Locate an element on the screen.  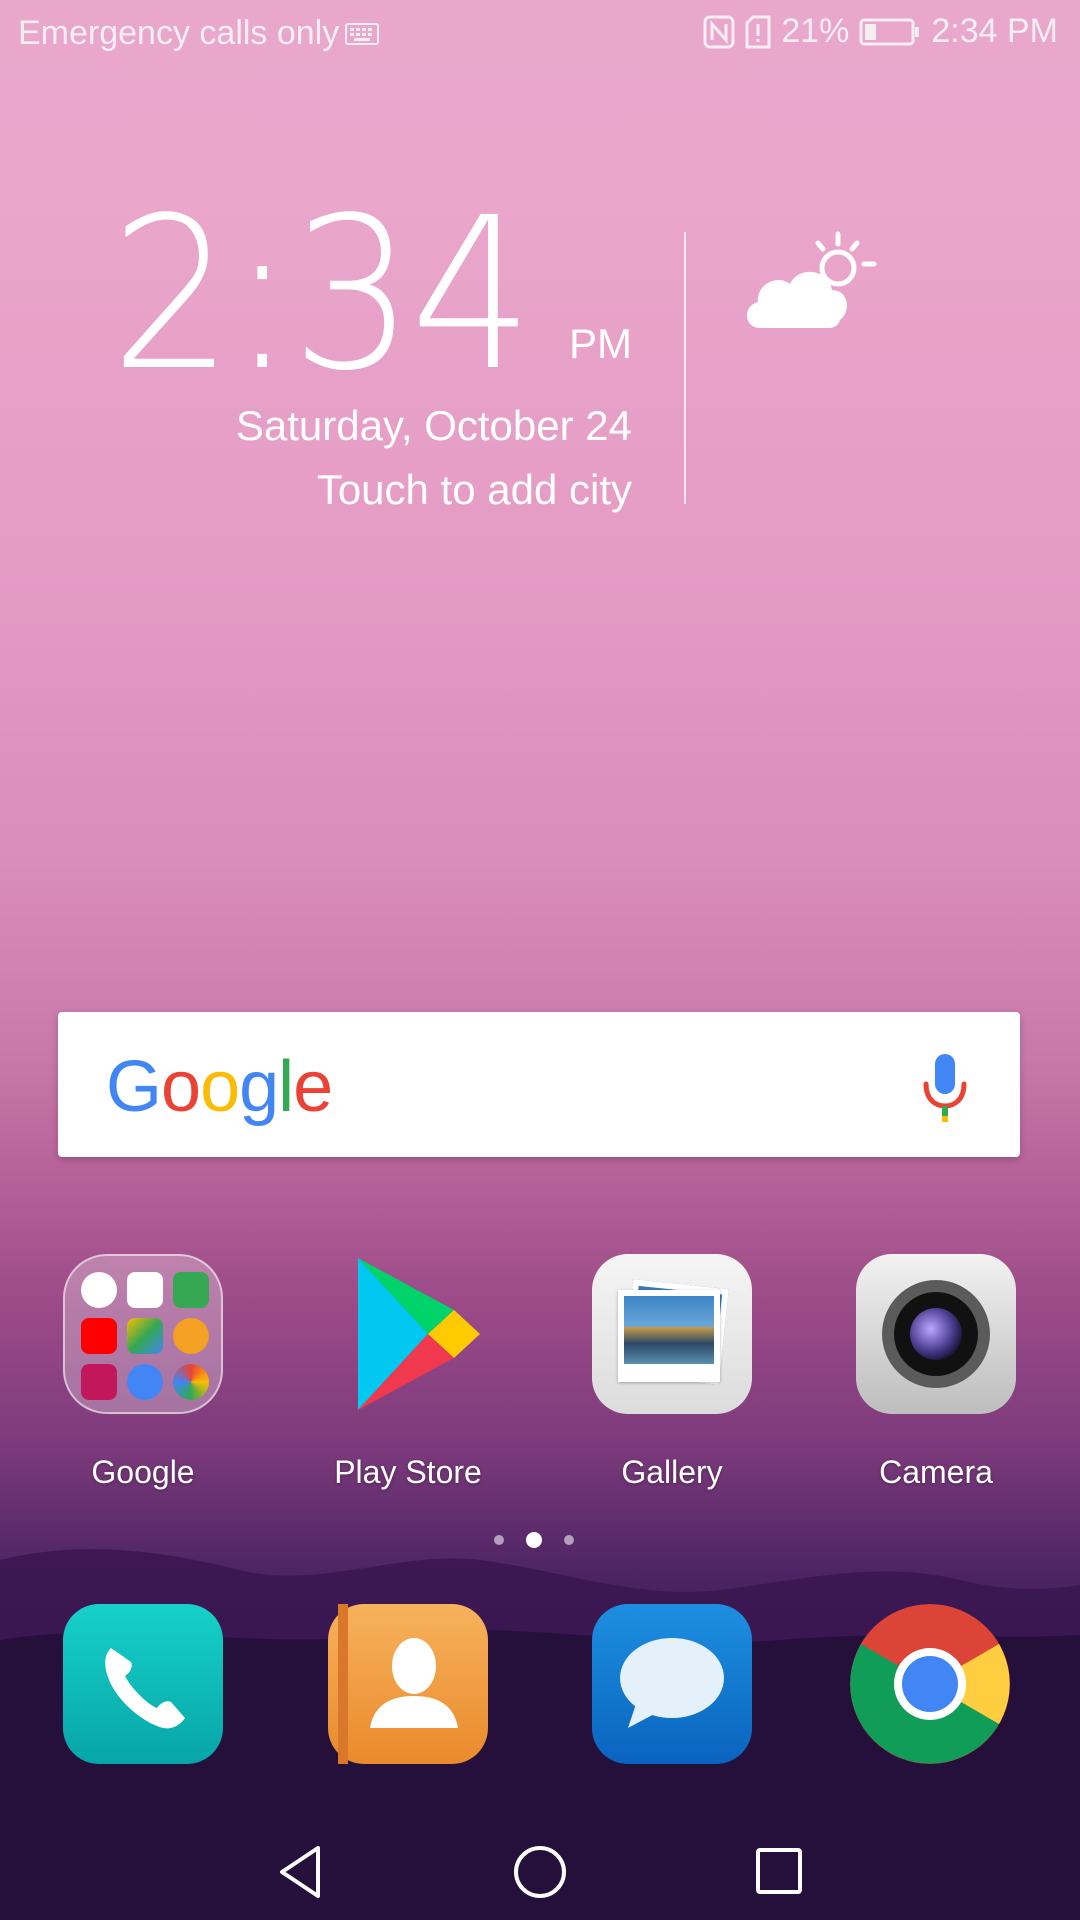
clock-time: 2:34 is located at coordinates (322, 294).